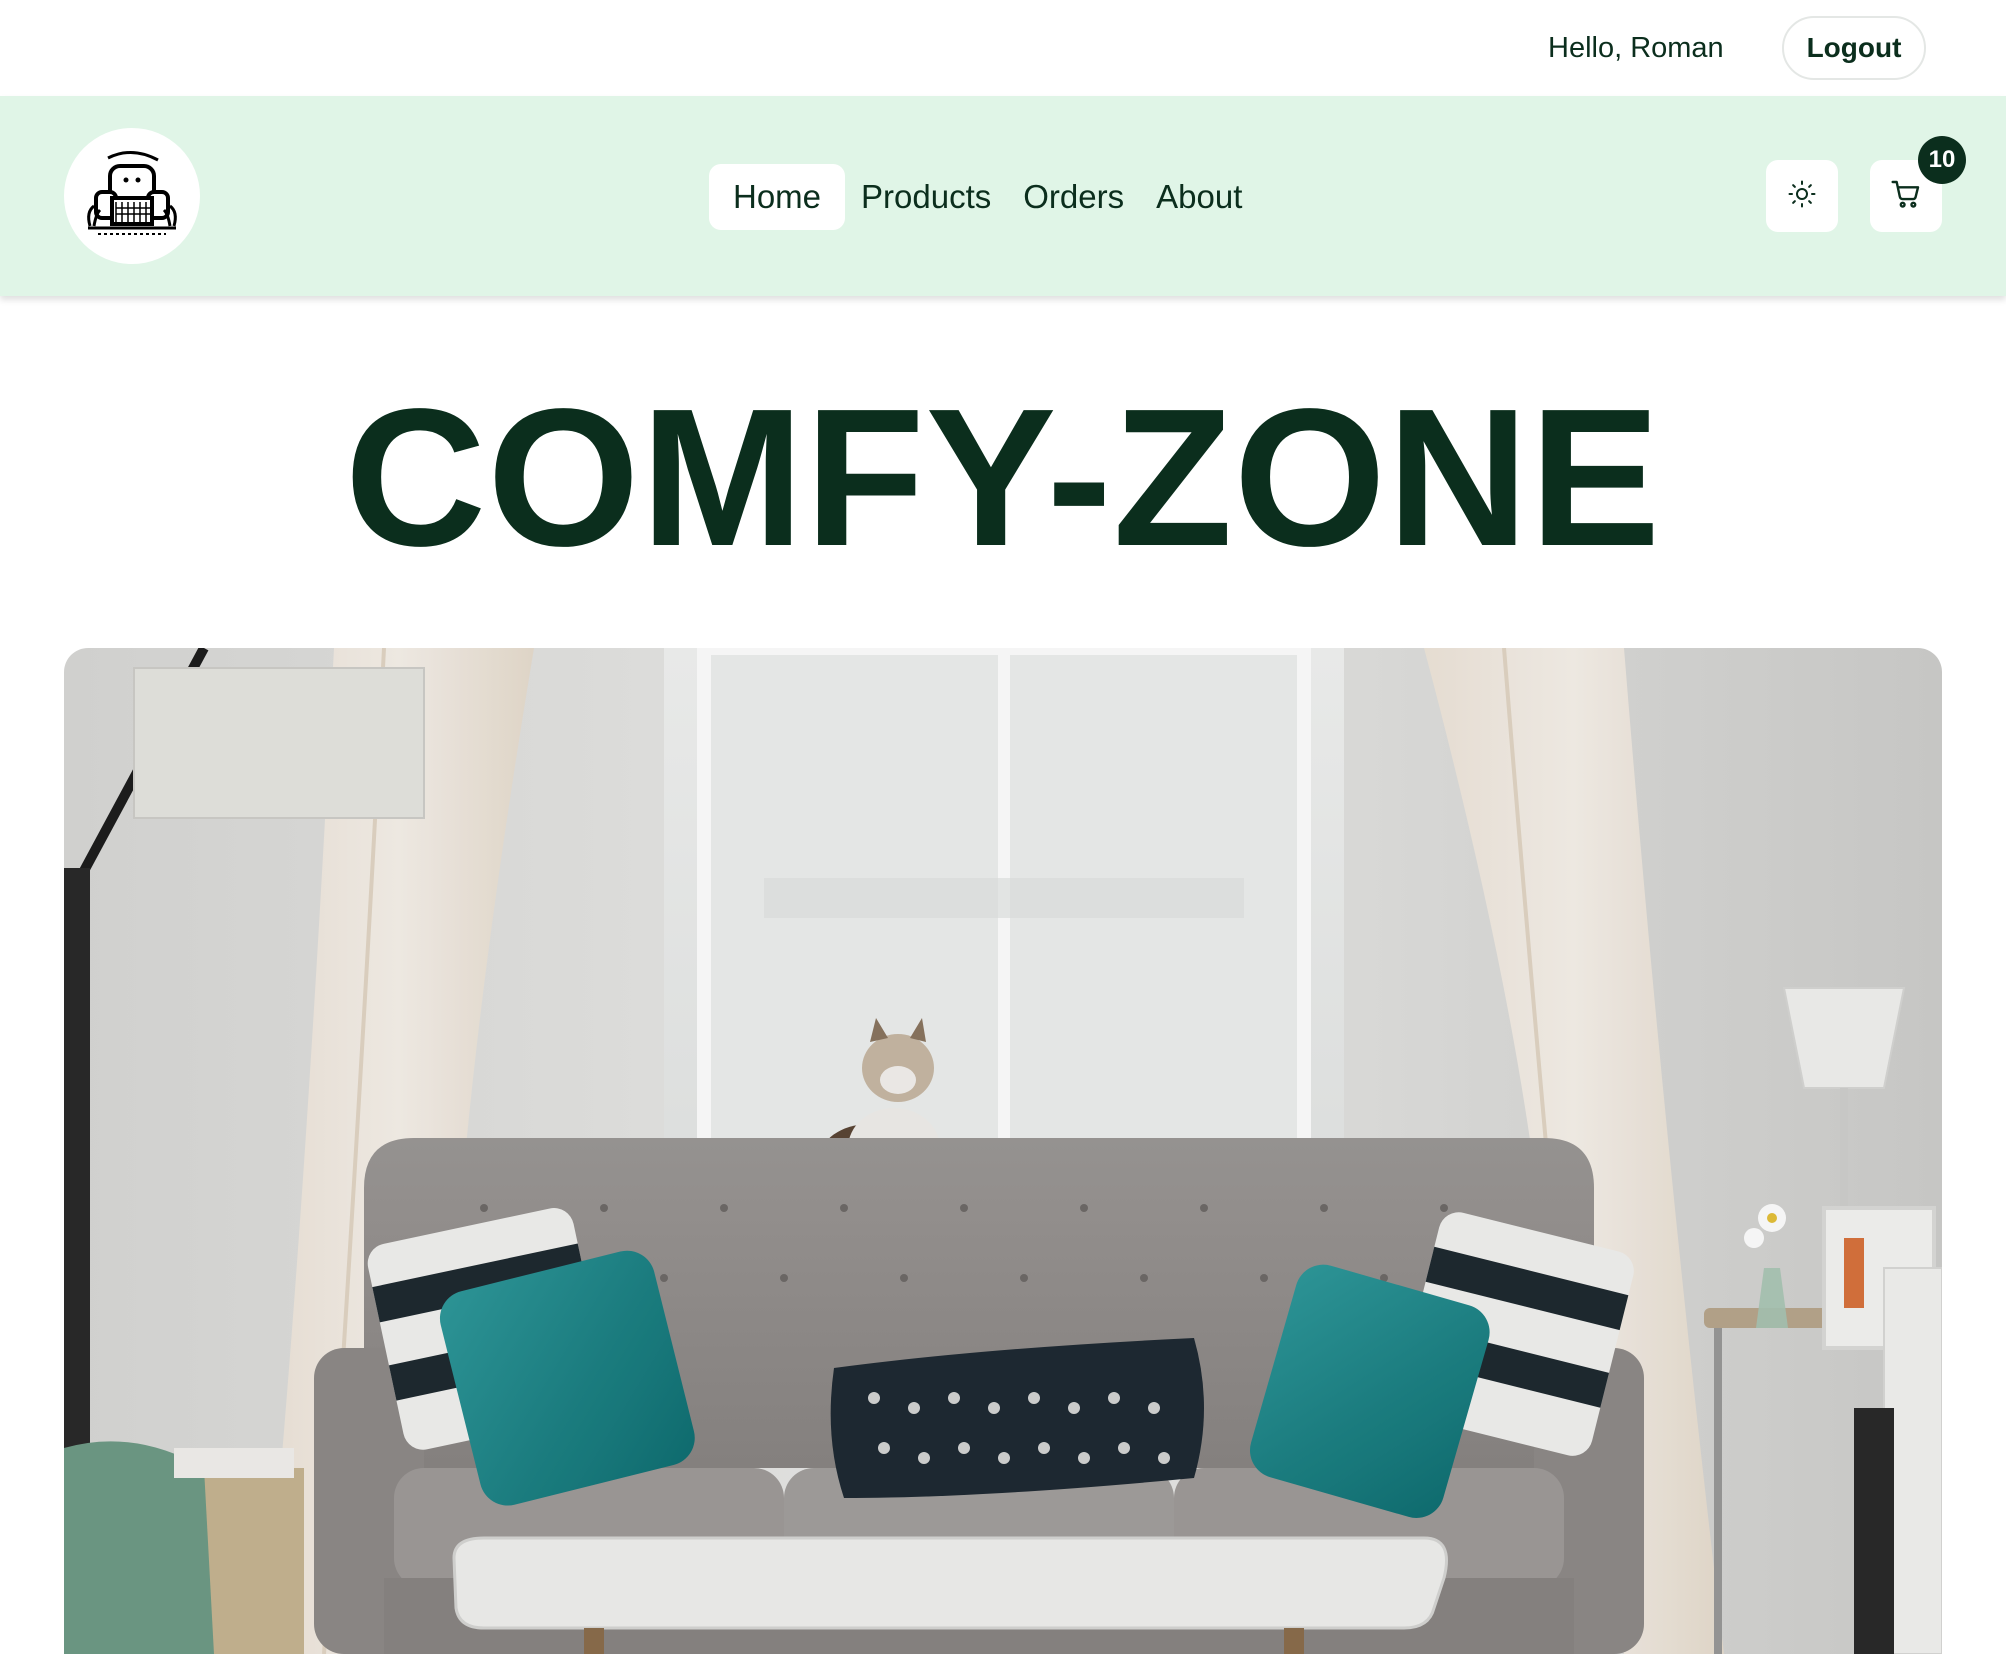 The width and height of the screenshot is (2006, 1654). I want to click on nav-link-orders: Orders, so click(1073, 197).